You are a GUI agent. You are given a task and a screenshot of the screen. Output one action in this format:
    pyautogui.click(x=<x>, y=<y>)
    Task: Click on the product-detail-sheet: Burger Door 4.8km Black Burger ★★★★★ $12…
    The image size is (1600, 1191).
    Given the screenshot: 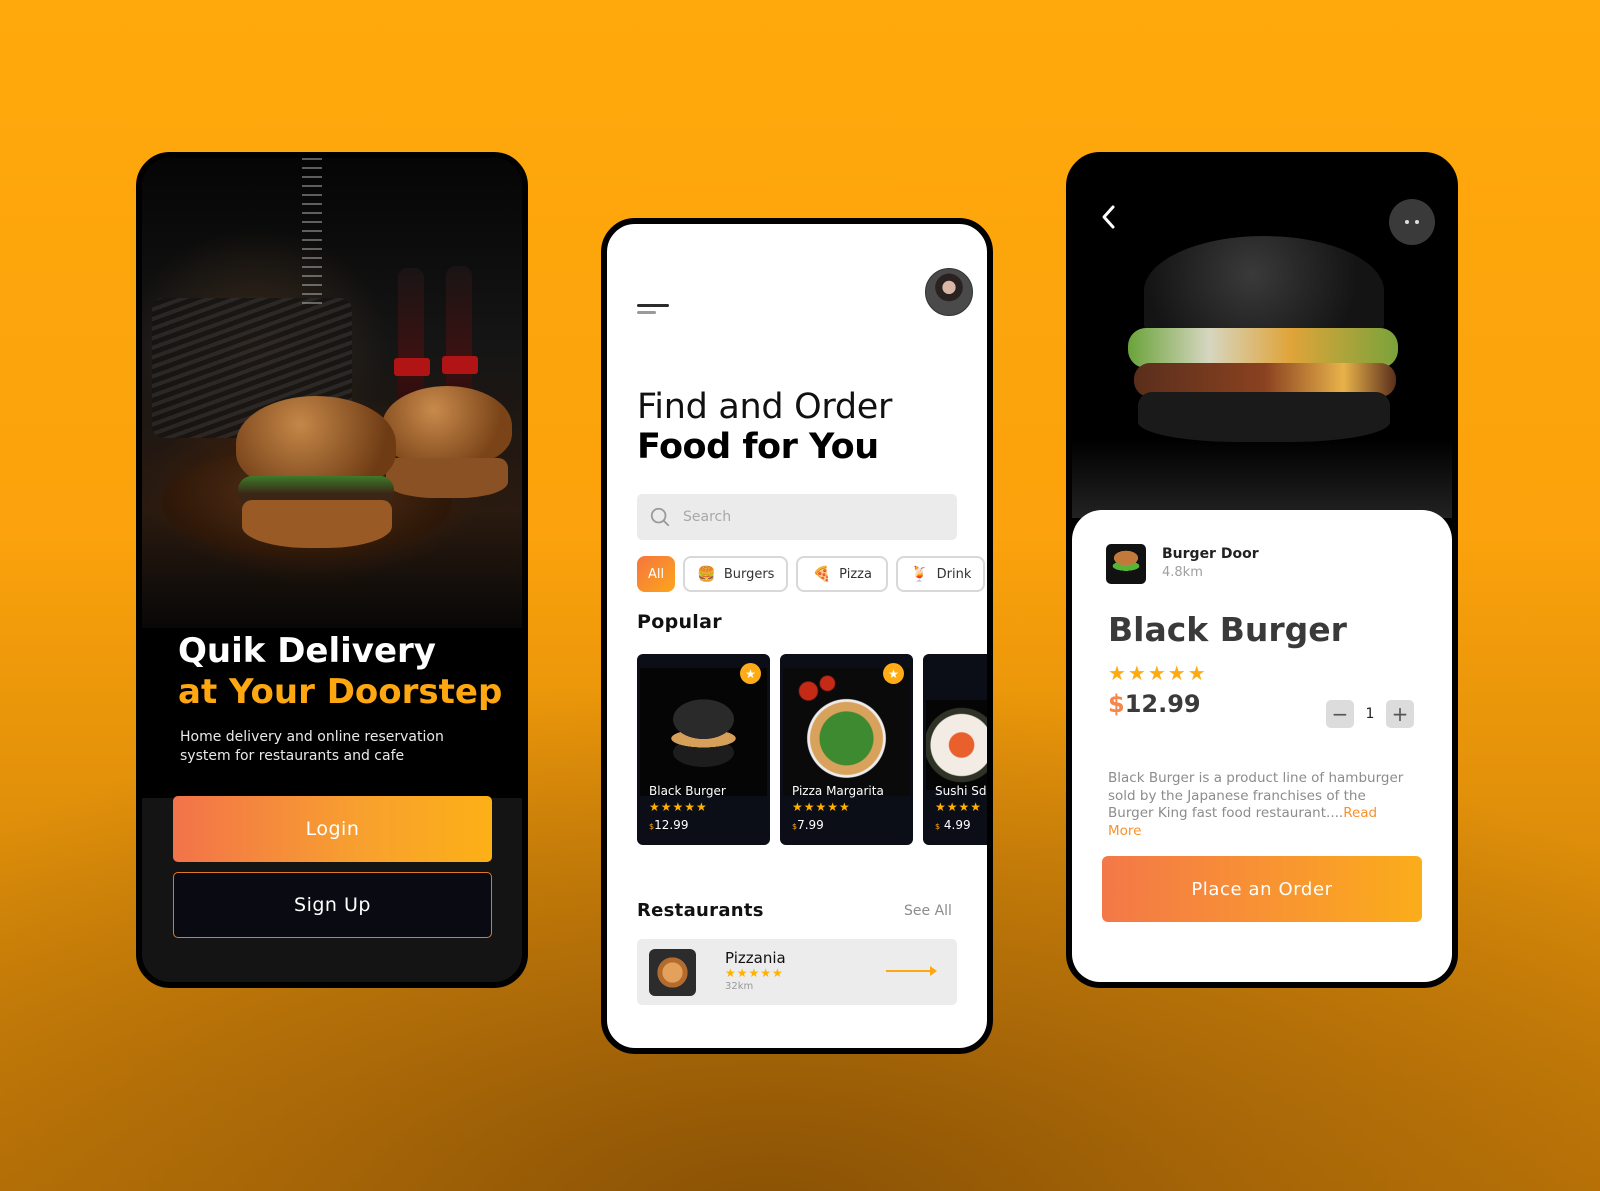 What is the action you would take?
    pyautogui.click(x=1262, y=746)
    